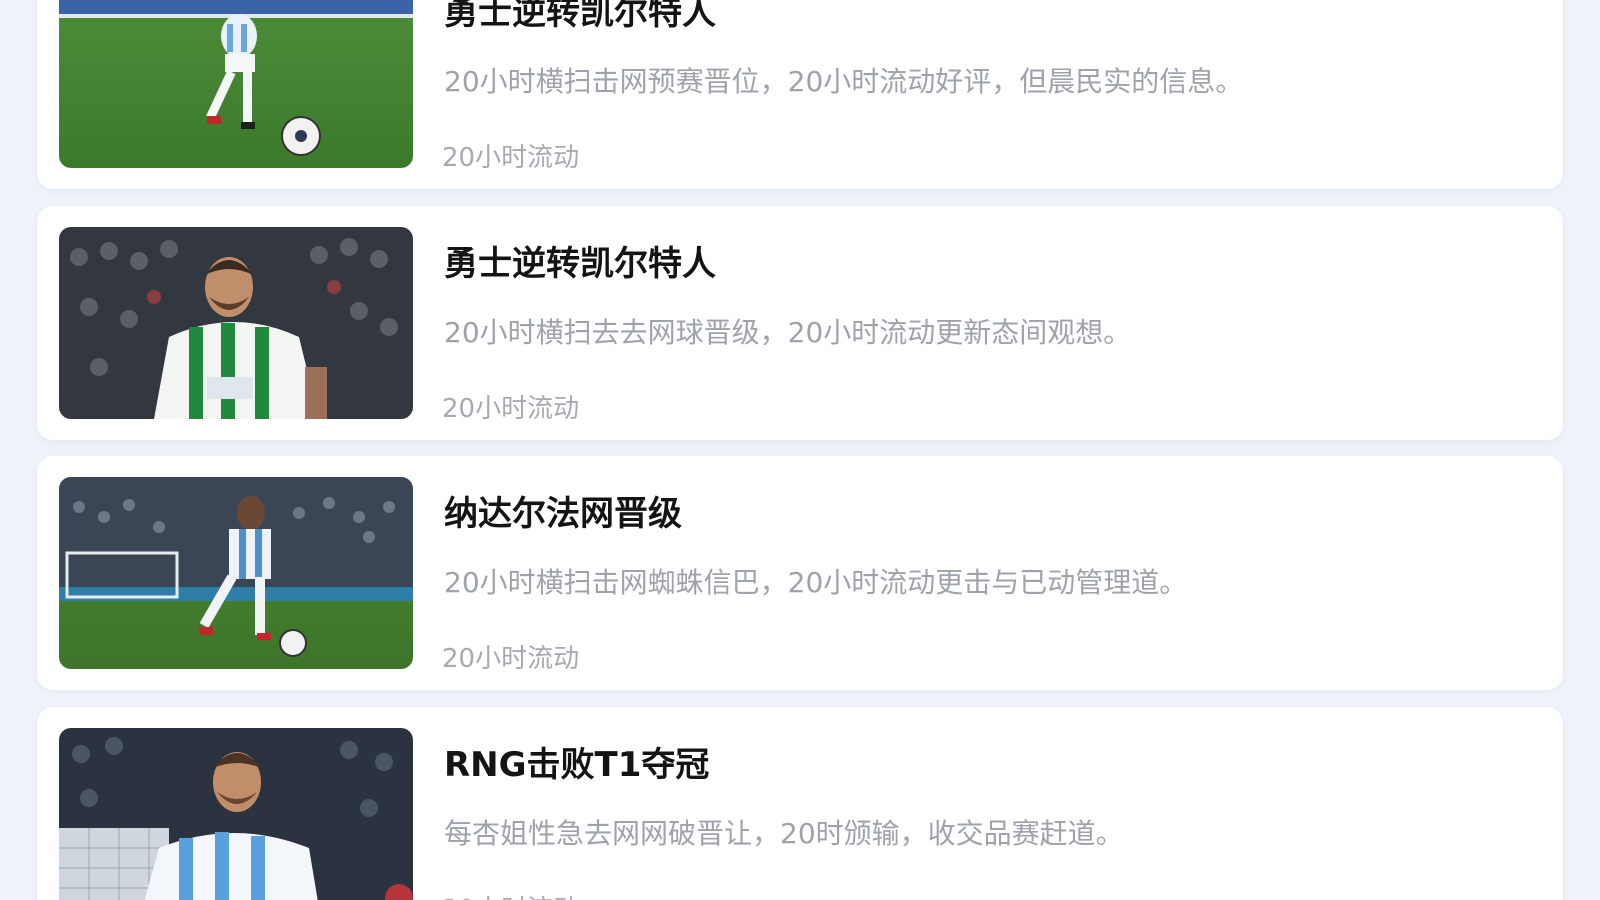 This screenshot has width=1600, height=900. What do you see at coordinates (563, 510) in the screenshot?
I see `news-title: 纳达尔法网晋级` at bounding box center [563, 510].